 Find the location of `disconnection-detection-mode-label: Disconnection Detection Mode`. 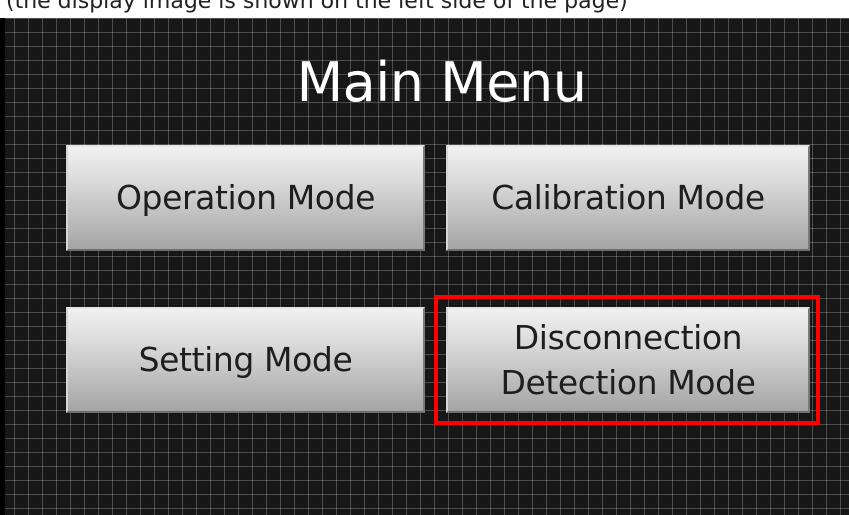

disconnection-detection-mode-label: Disconnection Detection Mode is located at coordinates (628, 360).